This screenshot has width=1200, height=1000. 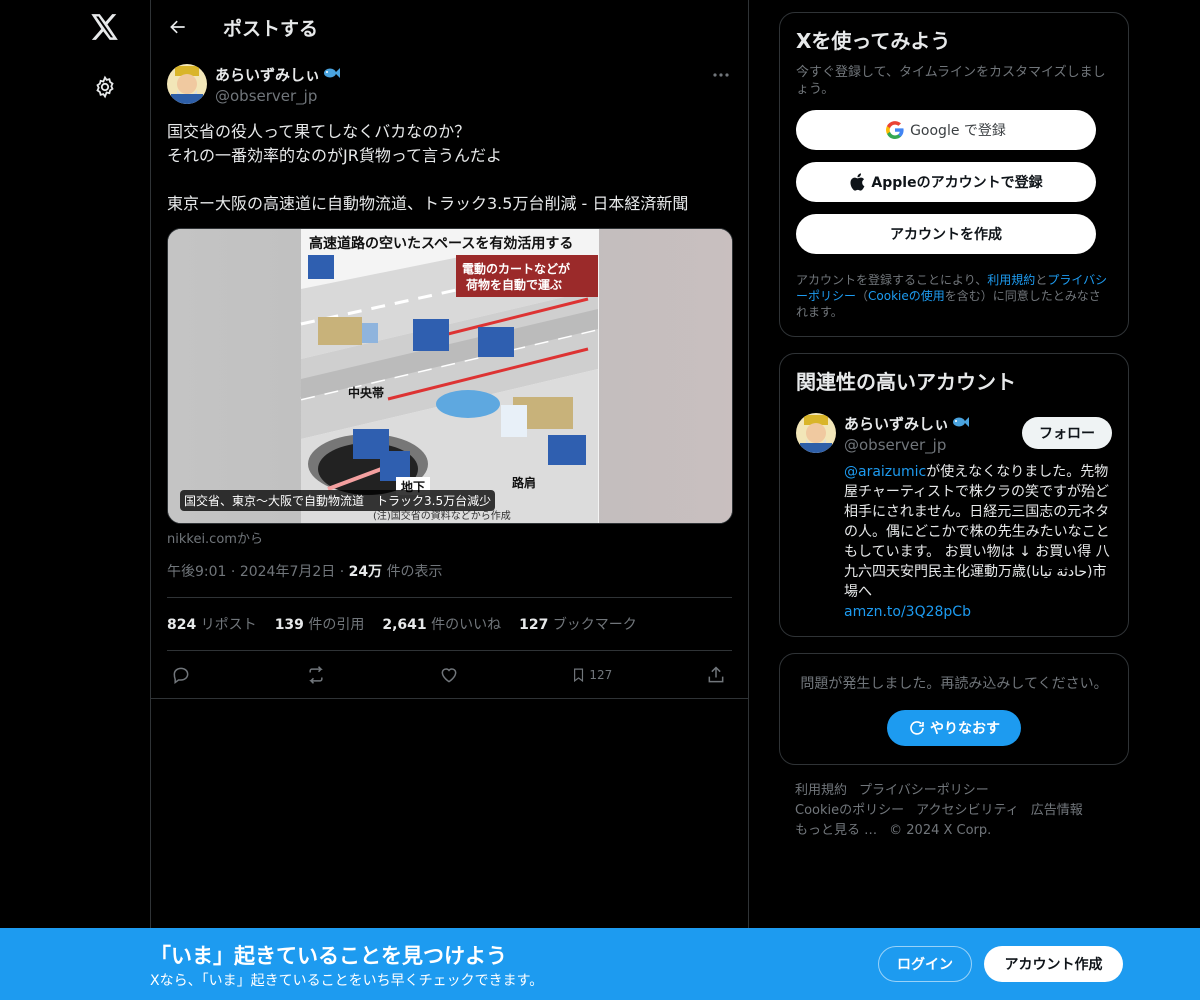 I want to click on signup-card-title: Xを使ってみよう, so click(x=873, y=41).